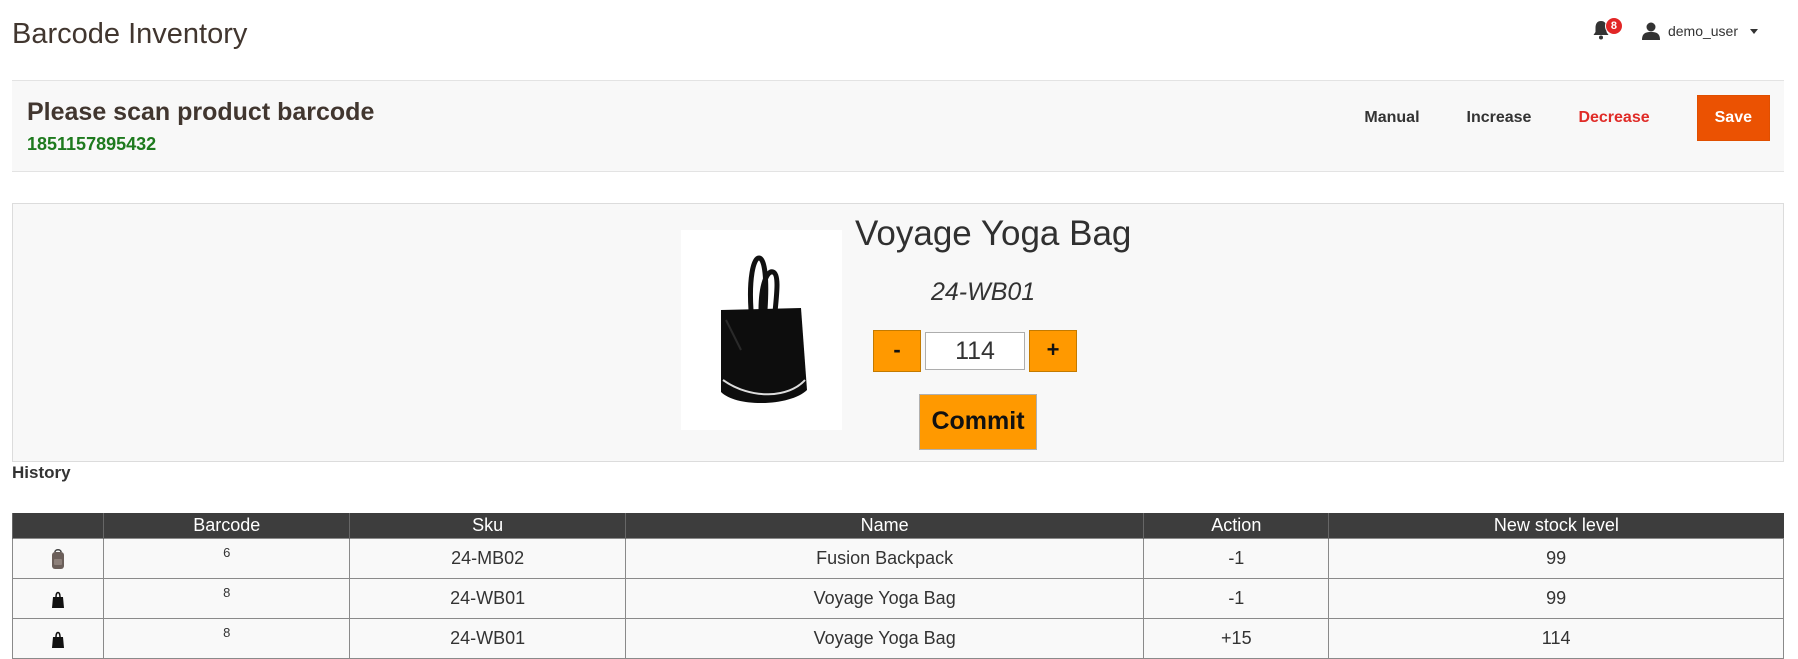 This screenshot has width=1798, height=659. I want to click on product-image, so click(761, 330).